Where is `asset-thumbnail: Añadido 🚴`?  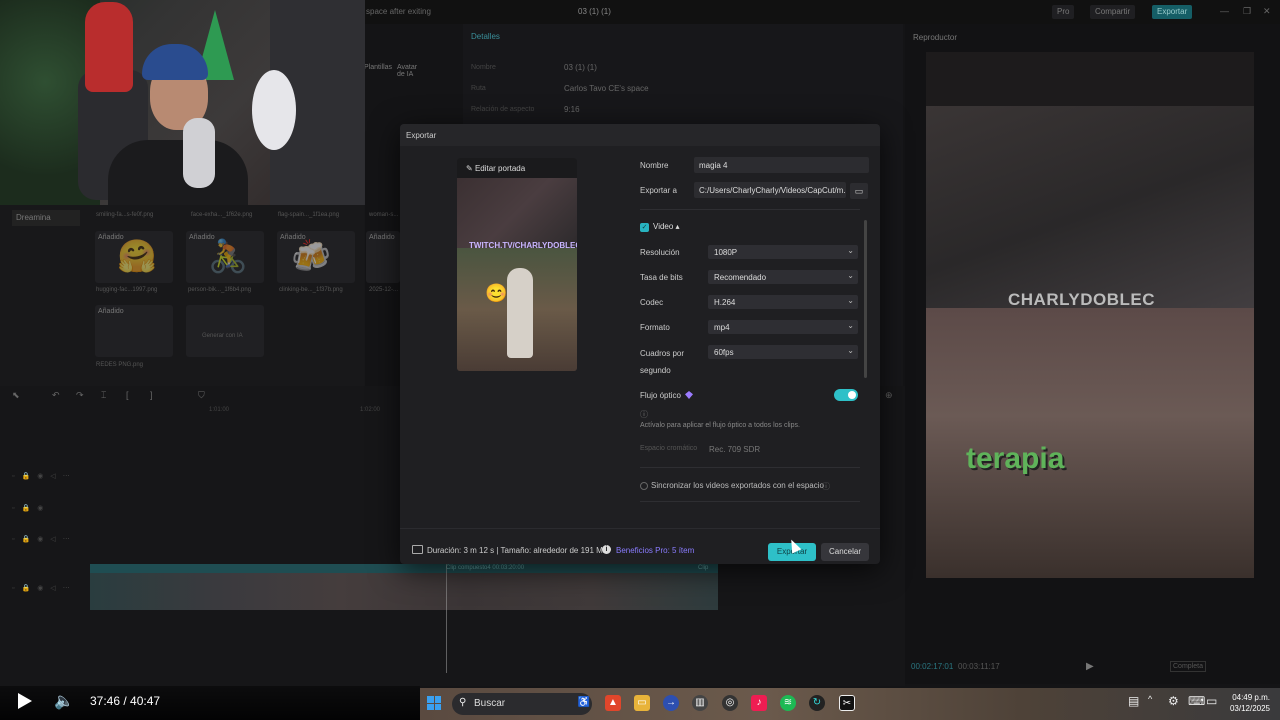 asset-thumbnail: Añadido 🚴 is located at coordinates (225, 257).